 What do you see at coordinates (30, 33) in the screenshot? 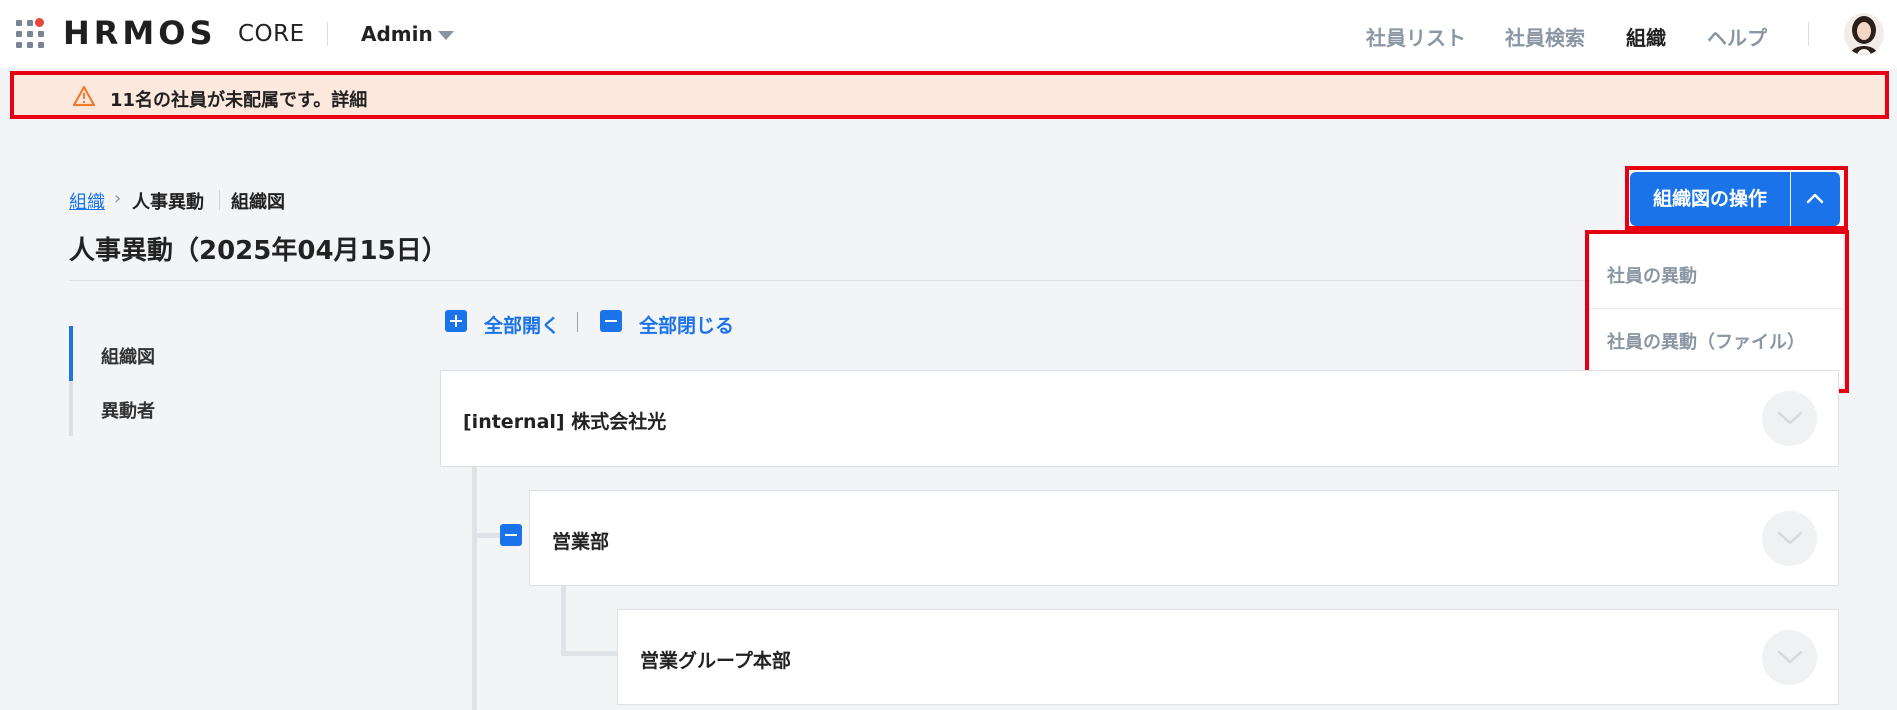
I see `app-launcher-icon` at bounding box center [30, 33].